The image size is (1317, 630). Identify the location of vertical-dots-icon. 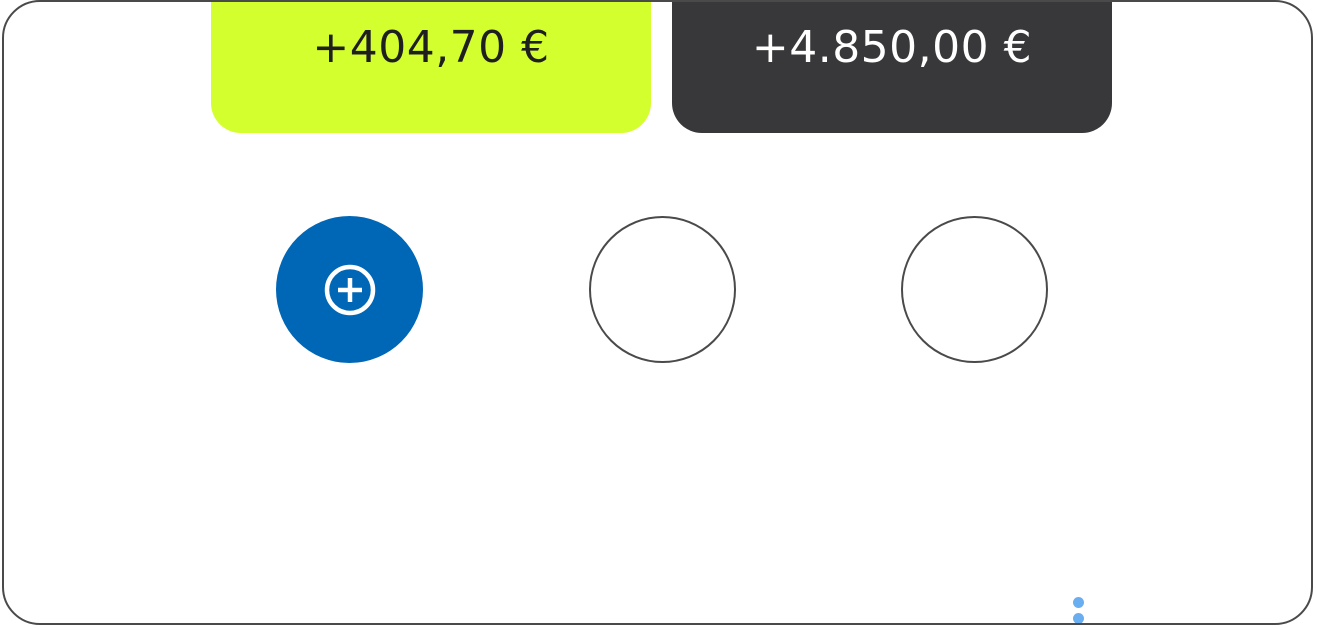
(1079, 610).